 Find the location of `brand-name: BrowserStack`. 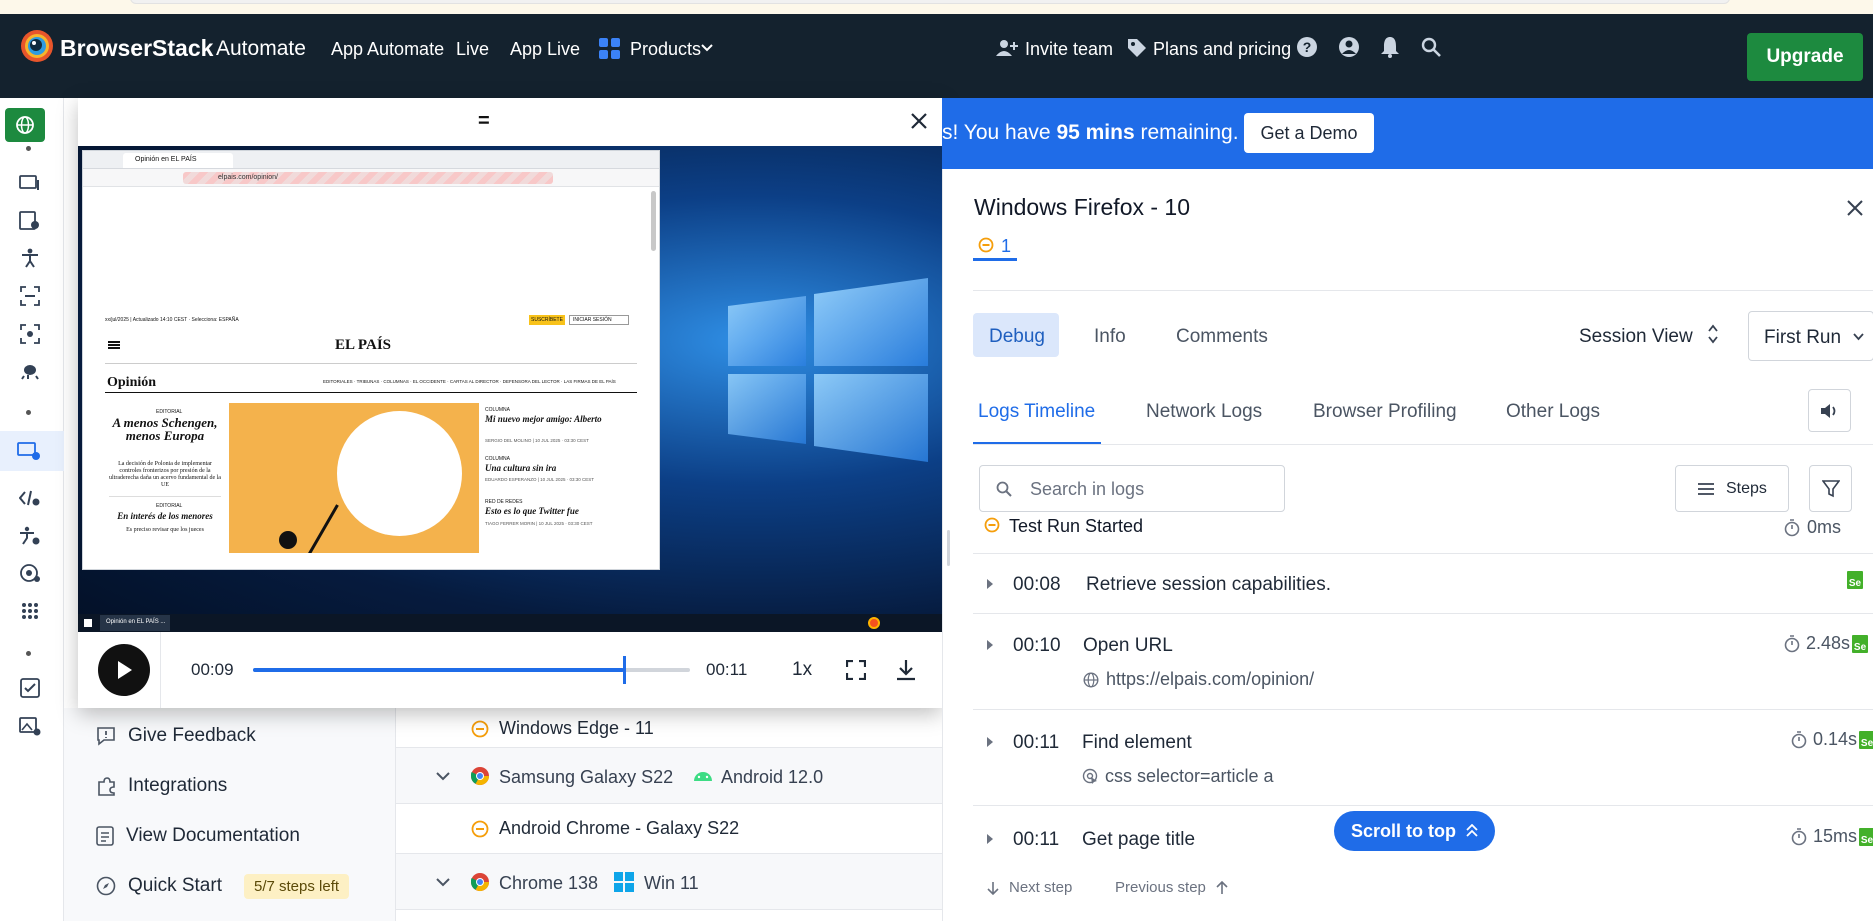

brand-name: BrowserStack is located at coordinates (136, 48).